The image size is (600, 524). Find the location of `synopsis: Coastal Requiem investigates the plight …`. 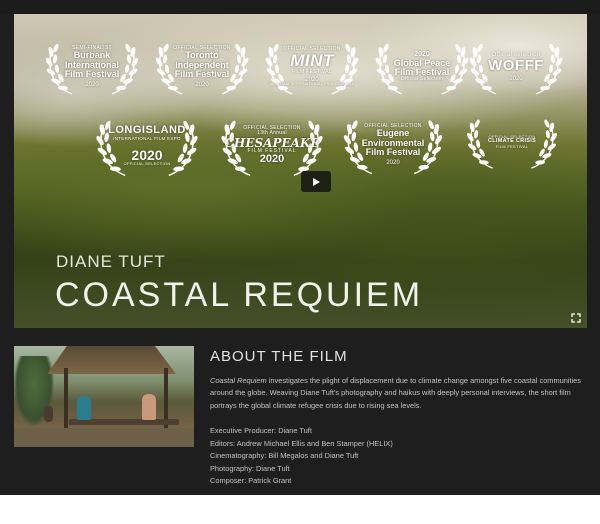

synopsis: Coastal Requiem investigates the plight … is located at coordinates (399, 393).